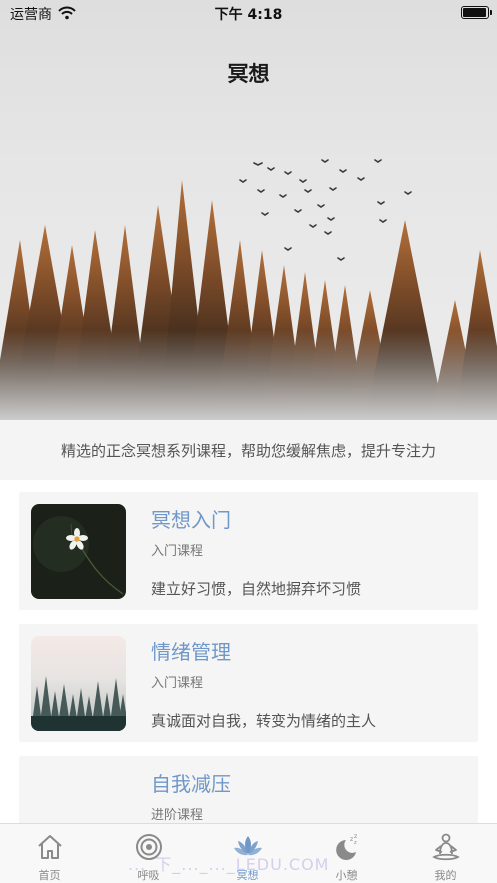 The height and width of the screenshot is (883, 497). What do you see at coordinates (149, 847) in the screenshot?
I see `breath-target-icon` at bounding box center [149, 847].